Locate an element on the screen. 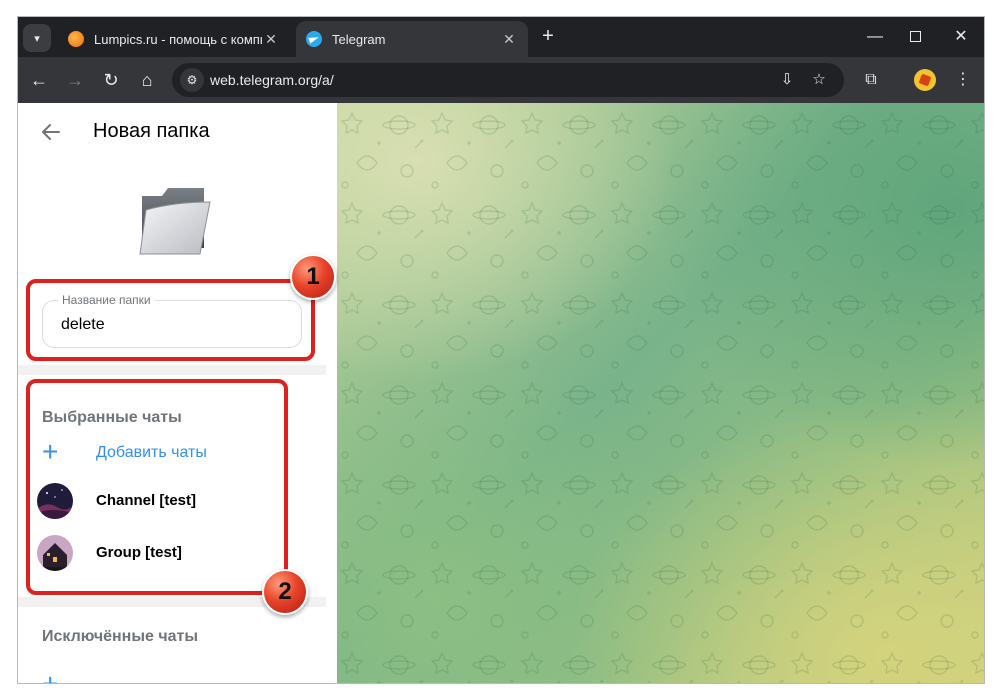 The height and width of the screenshot is (700, 1000). tab-search-button: ▾ is located at coordinates (37, 38).